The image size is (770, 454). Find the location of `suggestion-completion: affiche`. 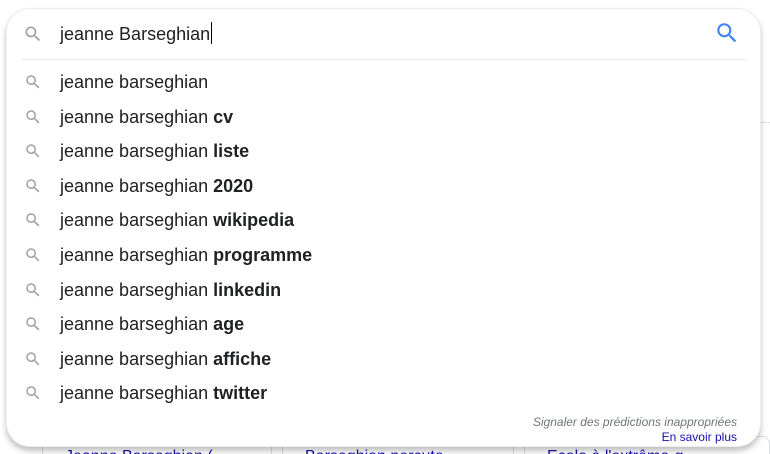

suggestion-completion: affiche is located at coordinates (242, 358).